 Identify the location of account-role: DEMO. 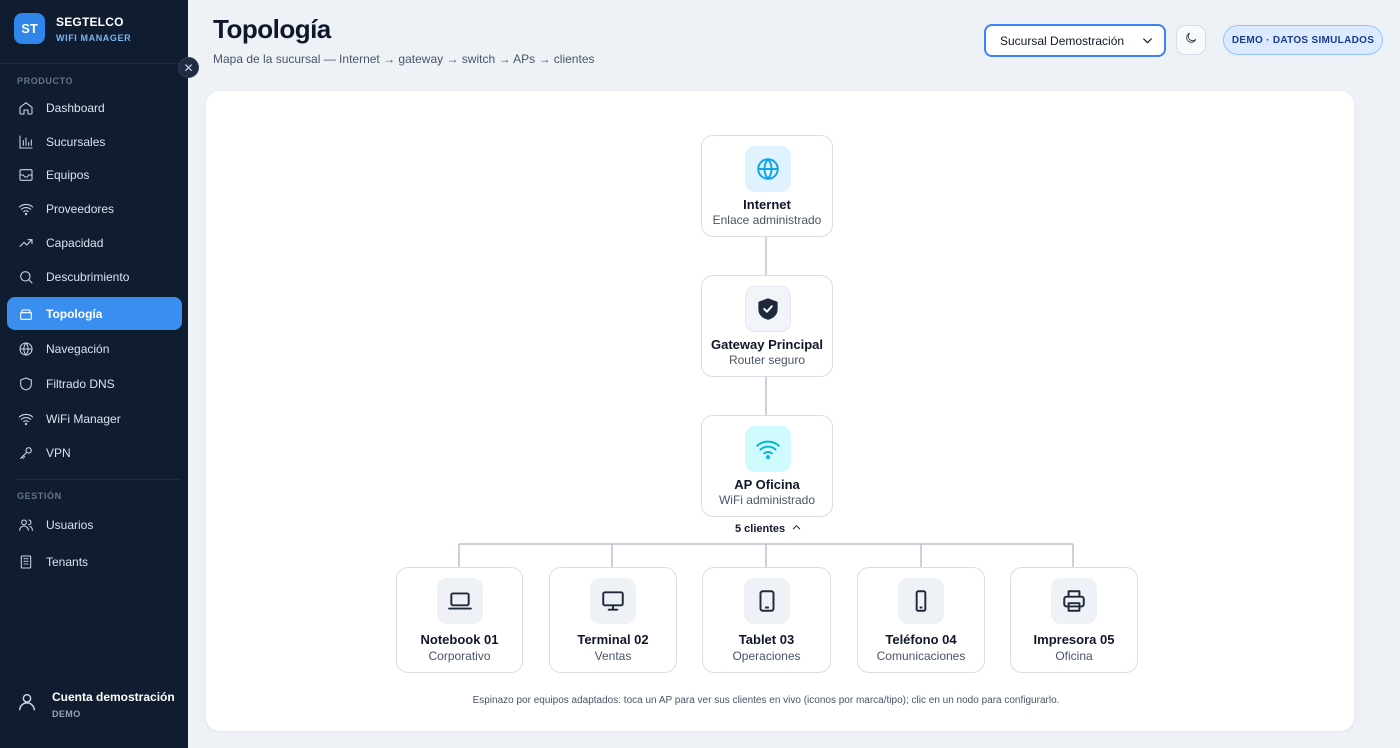
(66, 714).